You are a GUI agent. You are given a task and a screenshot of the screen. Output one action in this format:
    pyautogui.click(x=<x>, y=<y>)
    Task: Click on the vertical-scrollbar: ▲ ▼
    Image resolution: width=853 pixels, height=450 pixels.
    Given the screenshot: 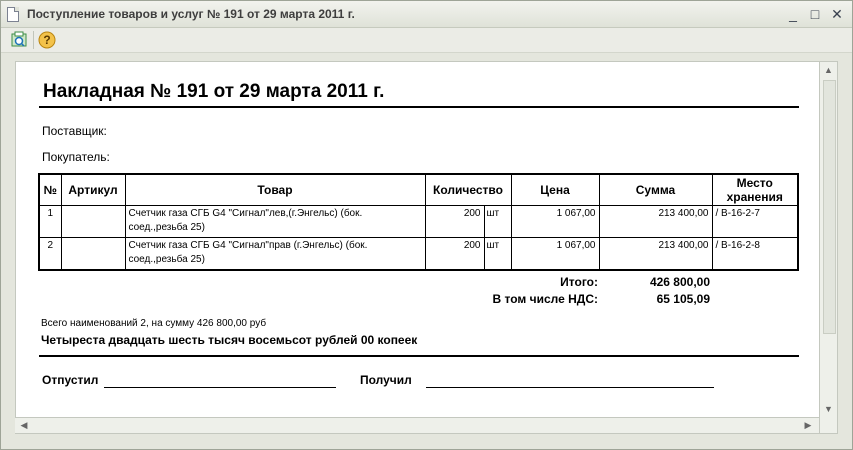 What is the action you would take?
    pyautogui.click(x=828, y=247)
    